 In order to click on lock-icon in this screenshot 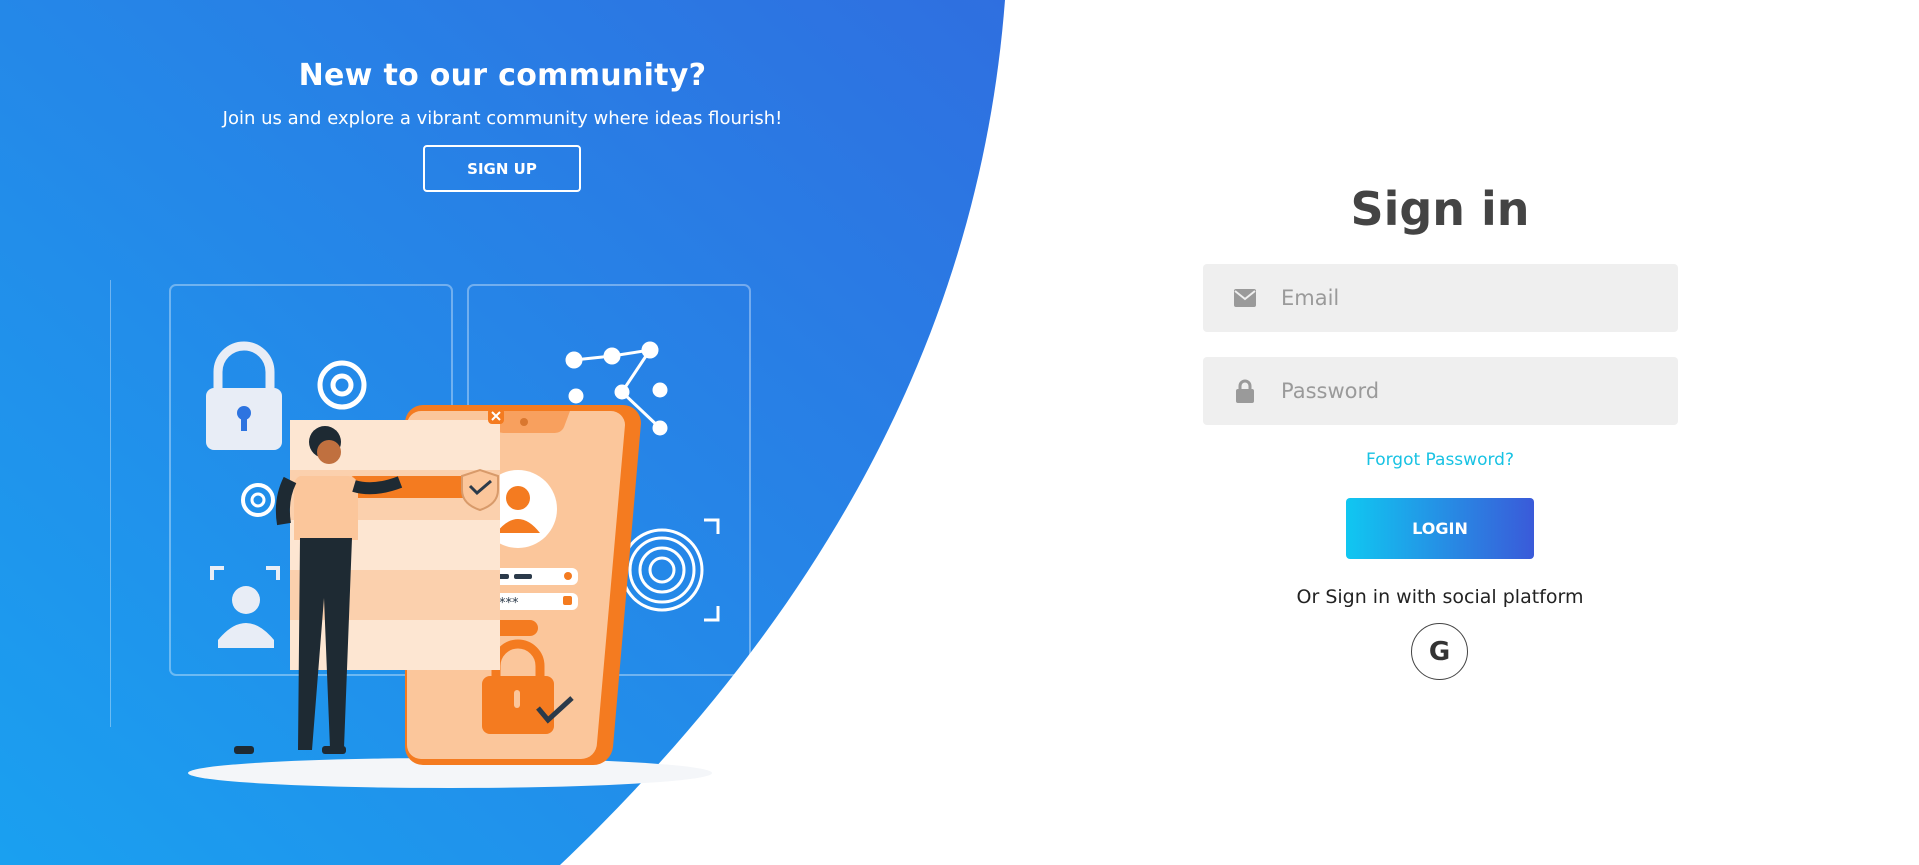, I will do `click(1245, 391)`.